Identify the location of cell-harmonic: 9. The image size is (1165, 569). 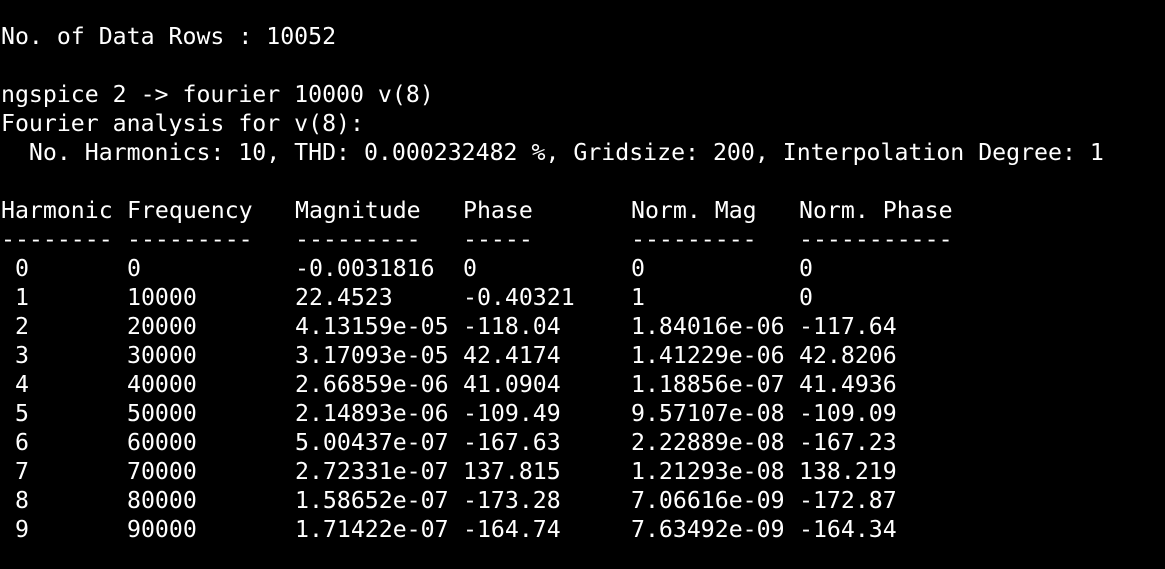
(15, 529).